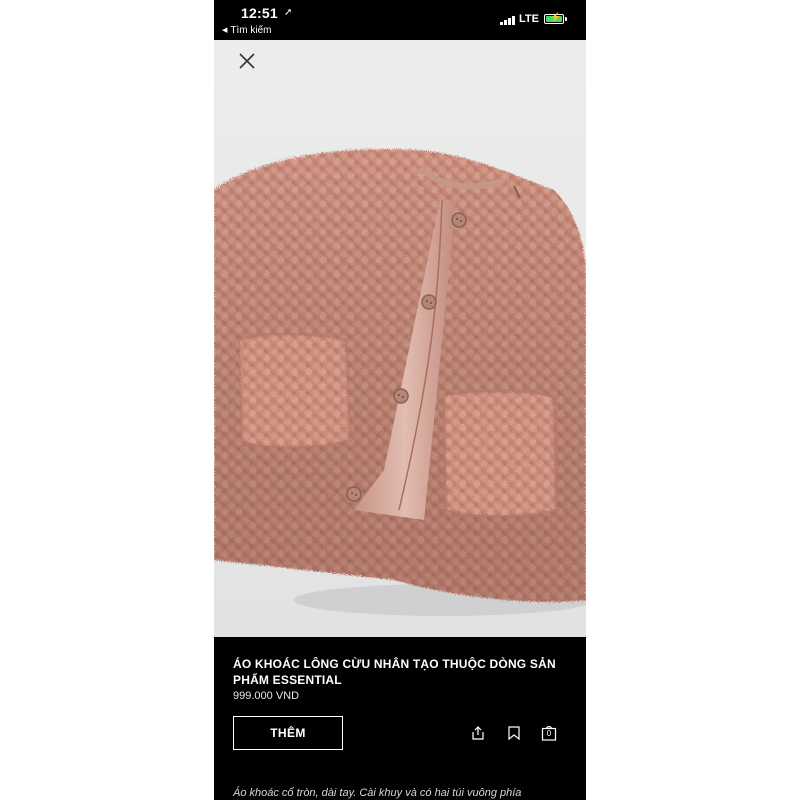 This screenshot has width=800, height=800. I want to click on signal-icon, so click(508, 20).